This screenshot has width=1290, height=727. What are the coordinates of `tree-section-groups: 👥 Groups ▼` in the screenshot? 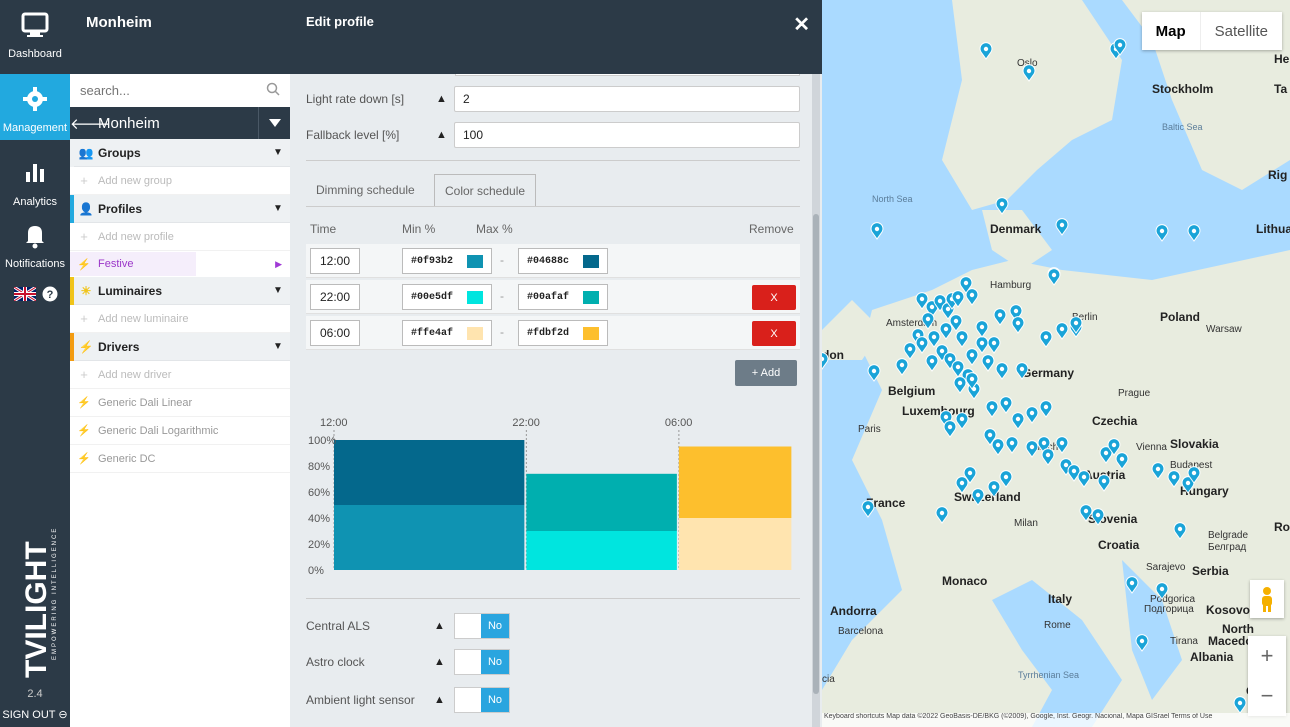 It's located at (180, 152).